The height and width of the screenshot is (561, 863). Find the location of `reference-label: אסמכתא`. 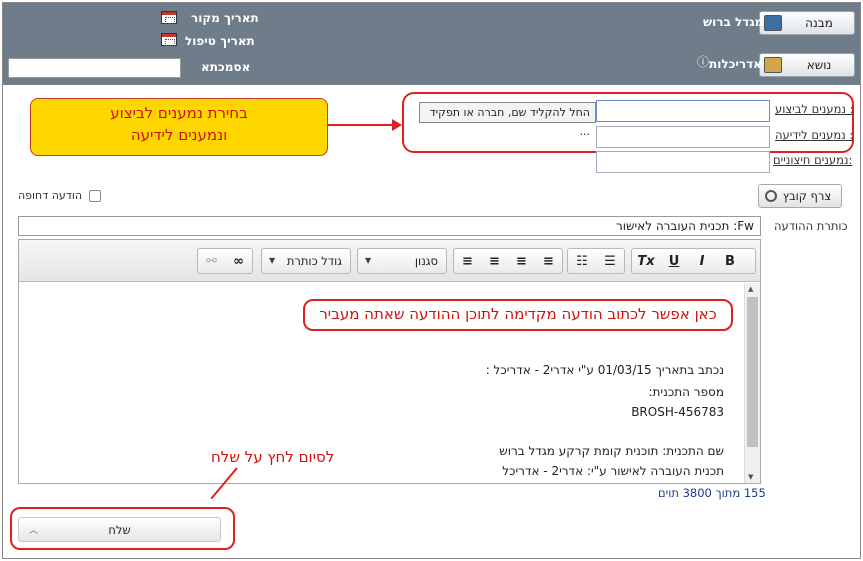

reference-label: אסמכתא is located at coordinates (226, 67).